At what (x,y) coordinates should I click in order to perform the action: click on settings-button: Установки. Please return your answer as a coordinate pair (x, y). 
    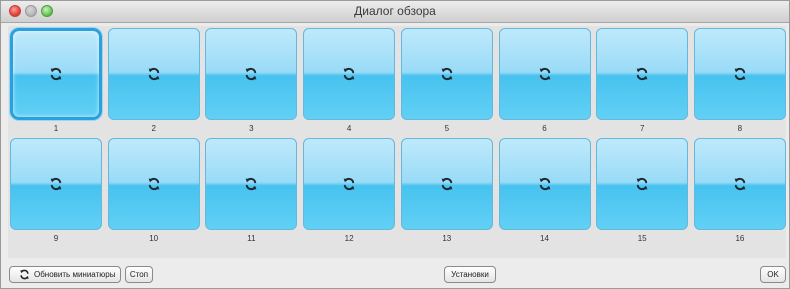
    Looking at the image, I should click on (470, 274).